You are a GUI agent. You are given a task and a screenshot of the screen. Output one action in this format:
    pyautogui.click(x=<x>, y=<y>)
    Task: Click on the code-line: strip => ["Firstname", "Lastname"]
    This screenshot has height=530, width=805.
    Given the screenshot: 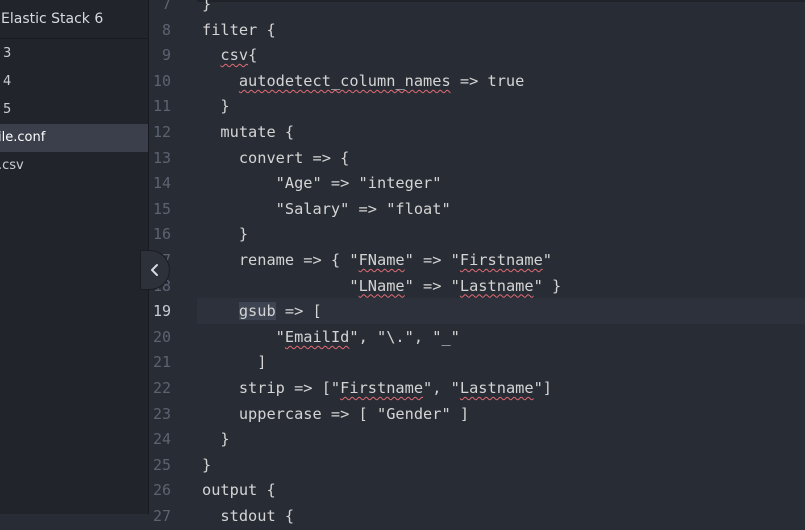 What is the action you would take?
    pyautogui.click(x=377, y=389)
    